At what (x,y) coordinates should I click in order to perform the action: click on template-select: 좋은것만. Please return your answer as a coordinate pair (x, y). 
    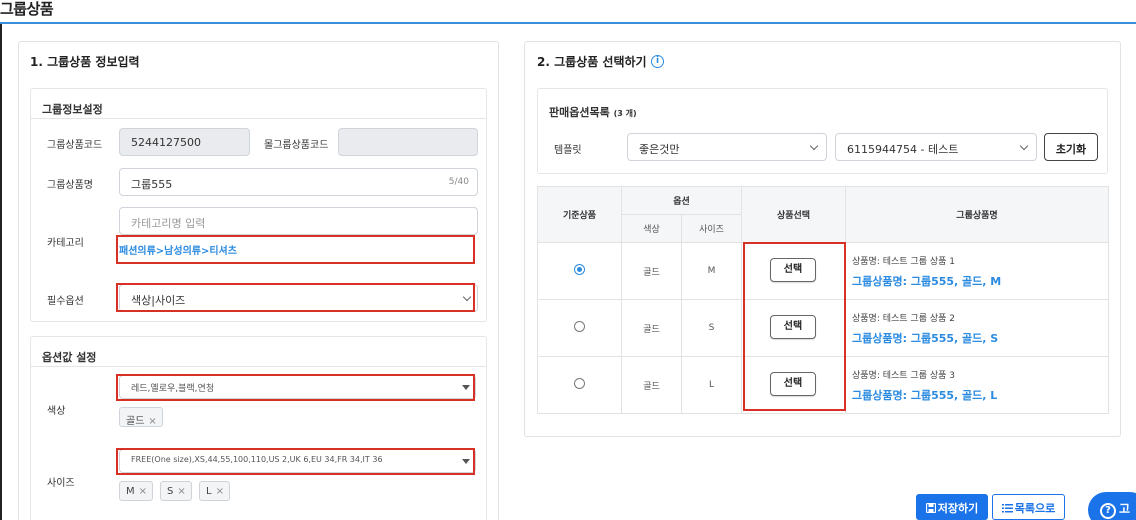
    Looking at the image, I should click on (727, 147).